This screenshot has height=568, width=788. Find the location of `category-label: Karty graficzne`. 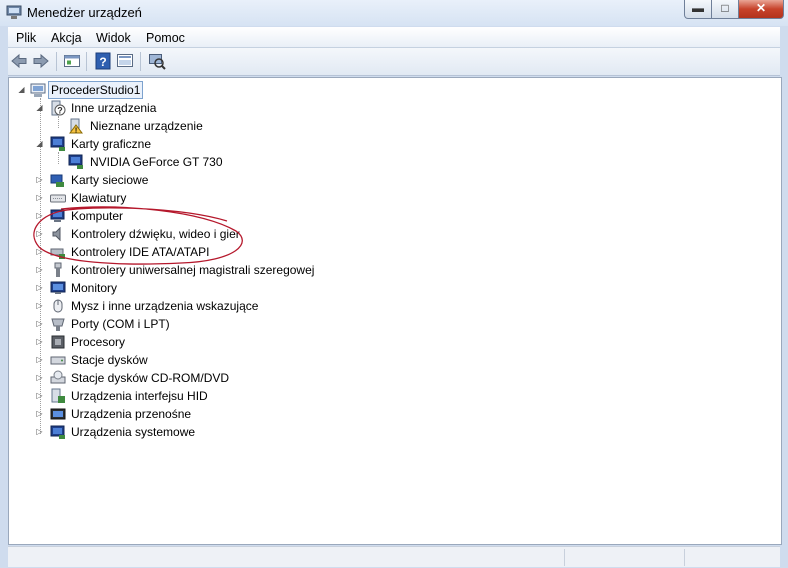

category-label: Karty graficzne is located at coordinates (111, 144).